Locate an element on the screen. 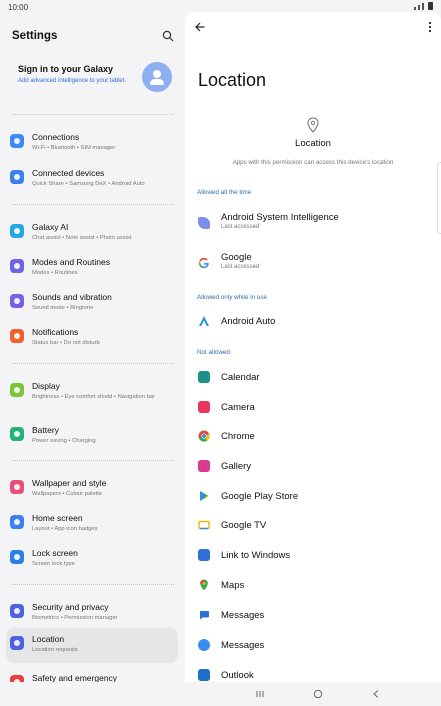  maps-icon is located at coordinates (204, 585).